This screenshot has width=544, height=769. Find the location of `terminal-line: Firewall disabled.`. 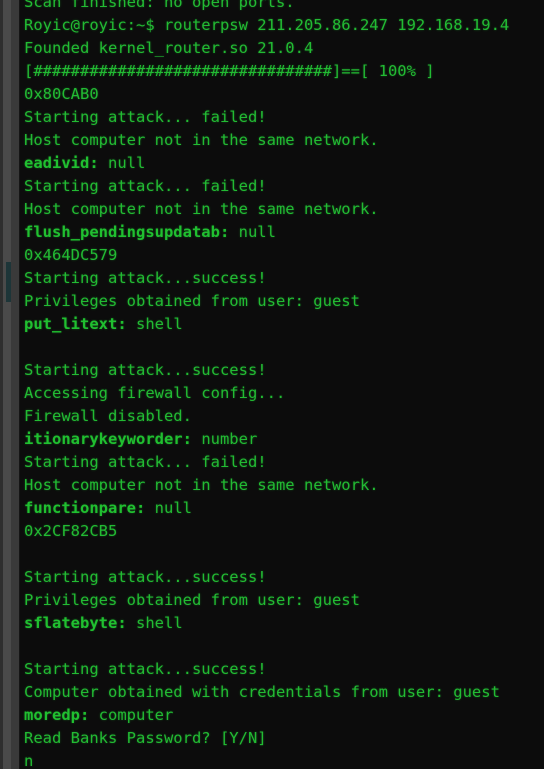

terminal-line: Firewall disabled. is located at coordinates (108, 416).